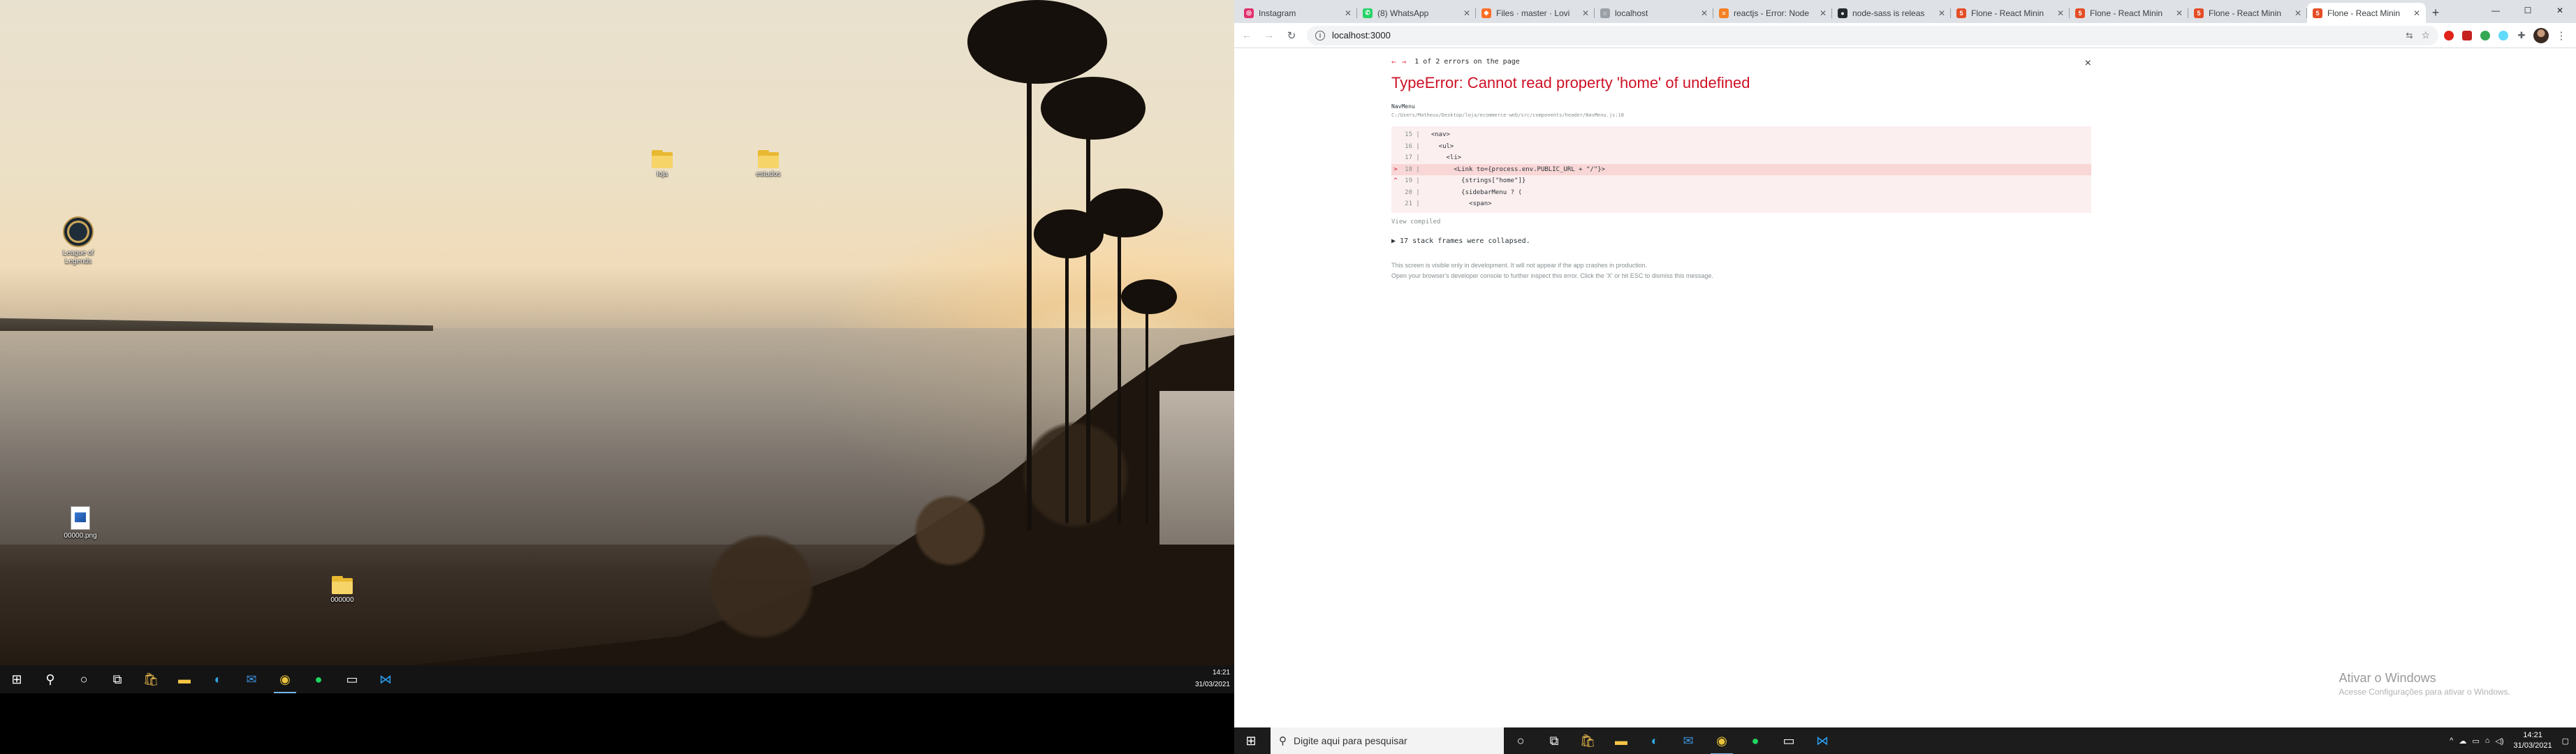 This screenshot has height=754, width=2576. What do you see at coordinates (2425, 35) in the screenshot?
I see `bookmark-star-icon: ☆` at bounding box center [2425, 35].